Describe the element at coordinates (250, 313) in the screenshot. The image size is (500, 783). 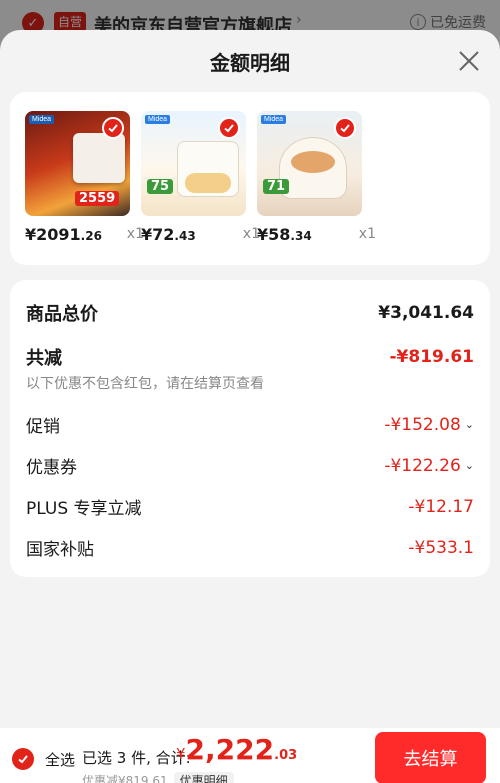
I see `goods-total-row: 商品总价 ¥3,041.64` at that location.